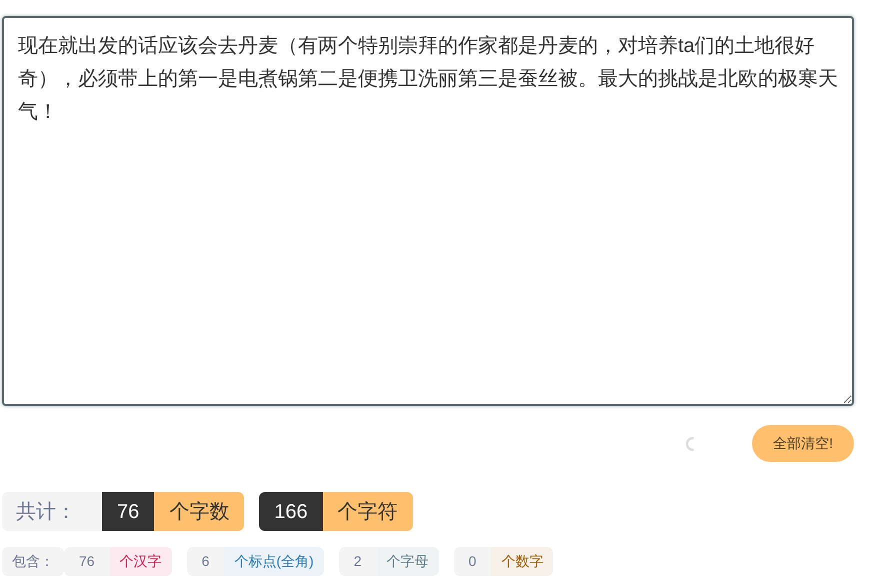 This screenshot has height=577, width=871. Describe the element at coordinates (522, 561) in the screenshot. I see `count-unit: 个数字` at that location.